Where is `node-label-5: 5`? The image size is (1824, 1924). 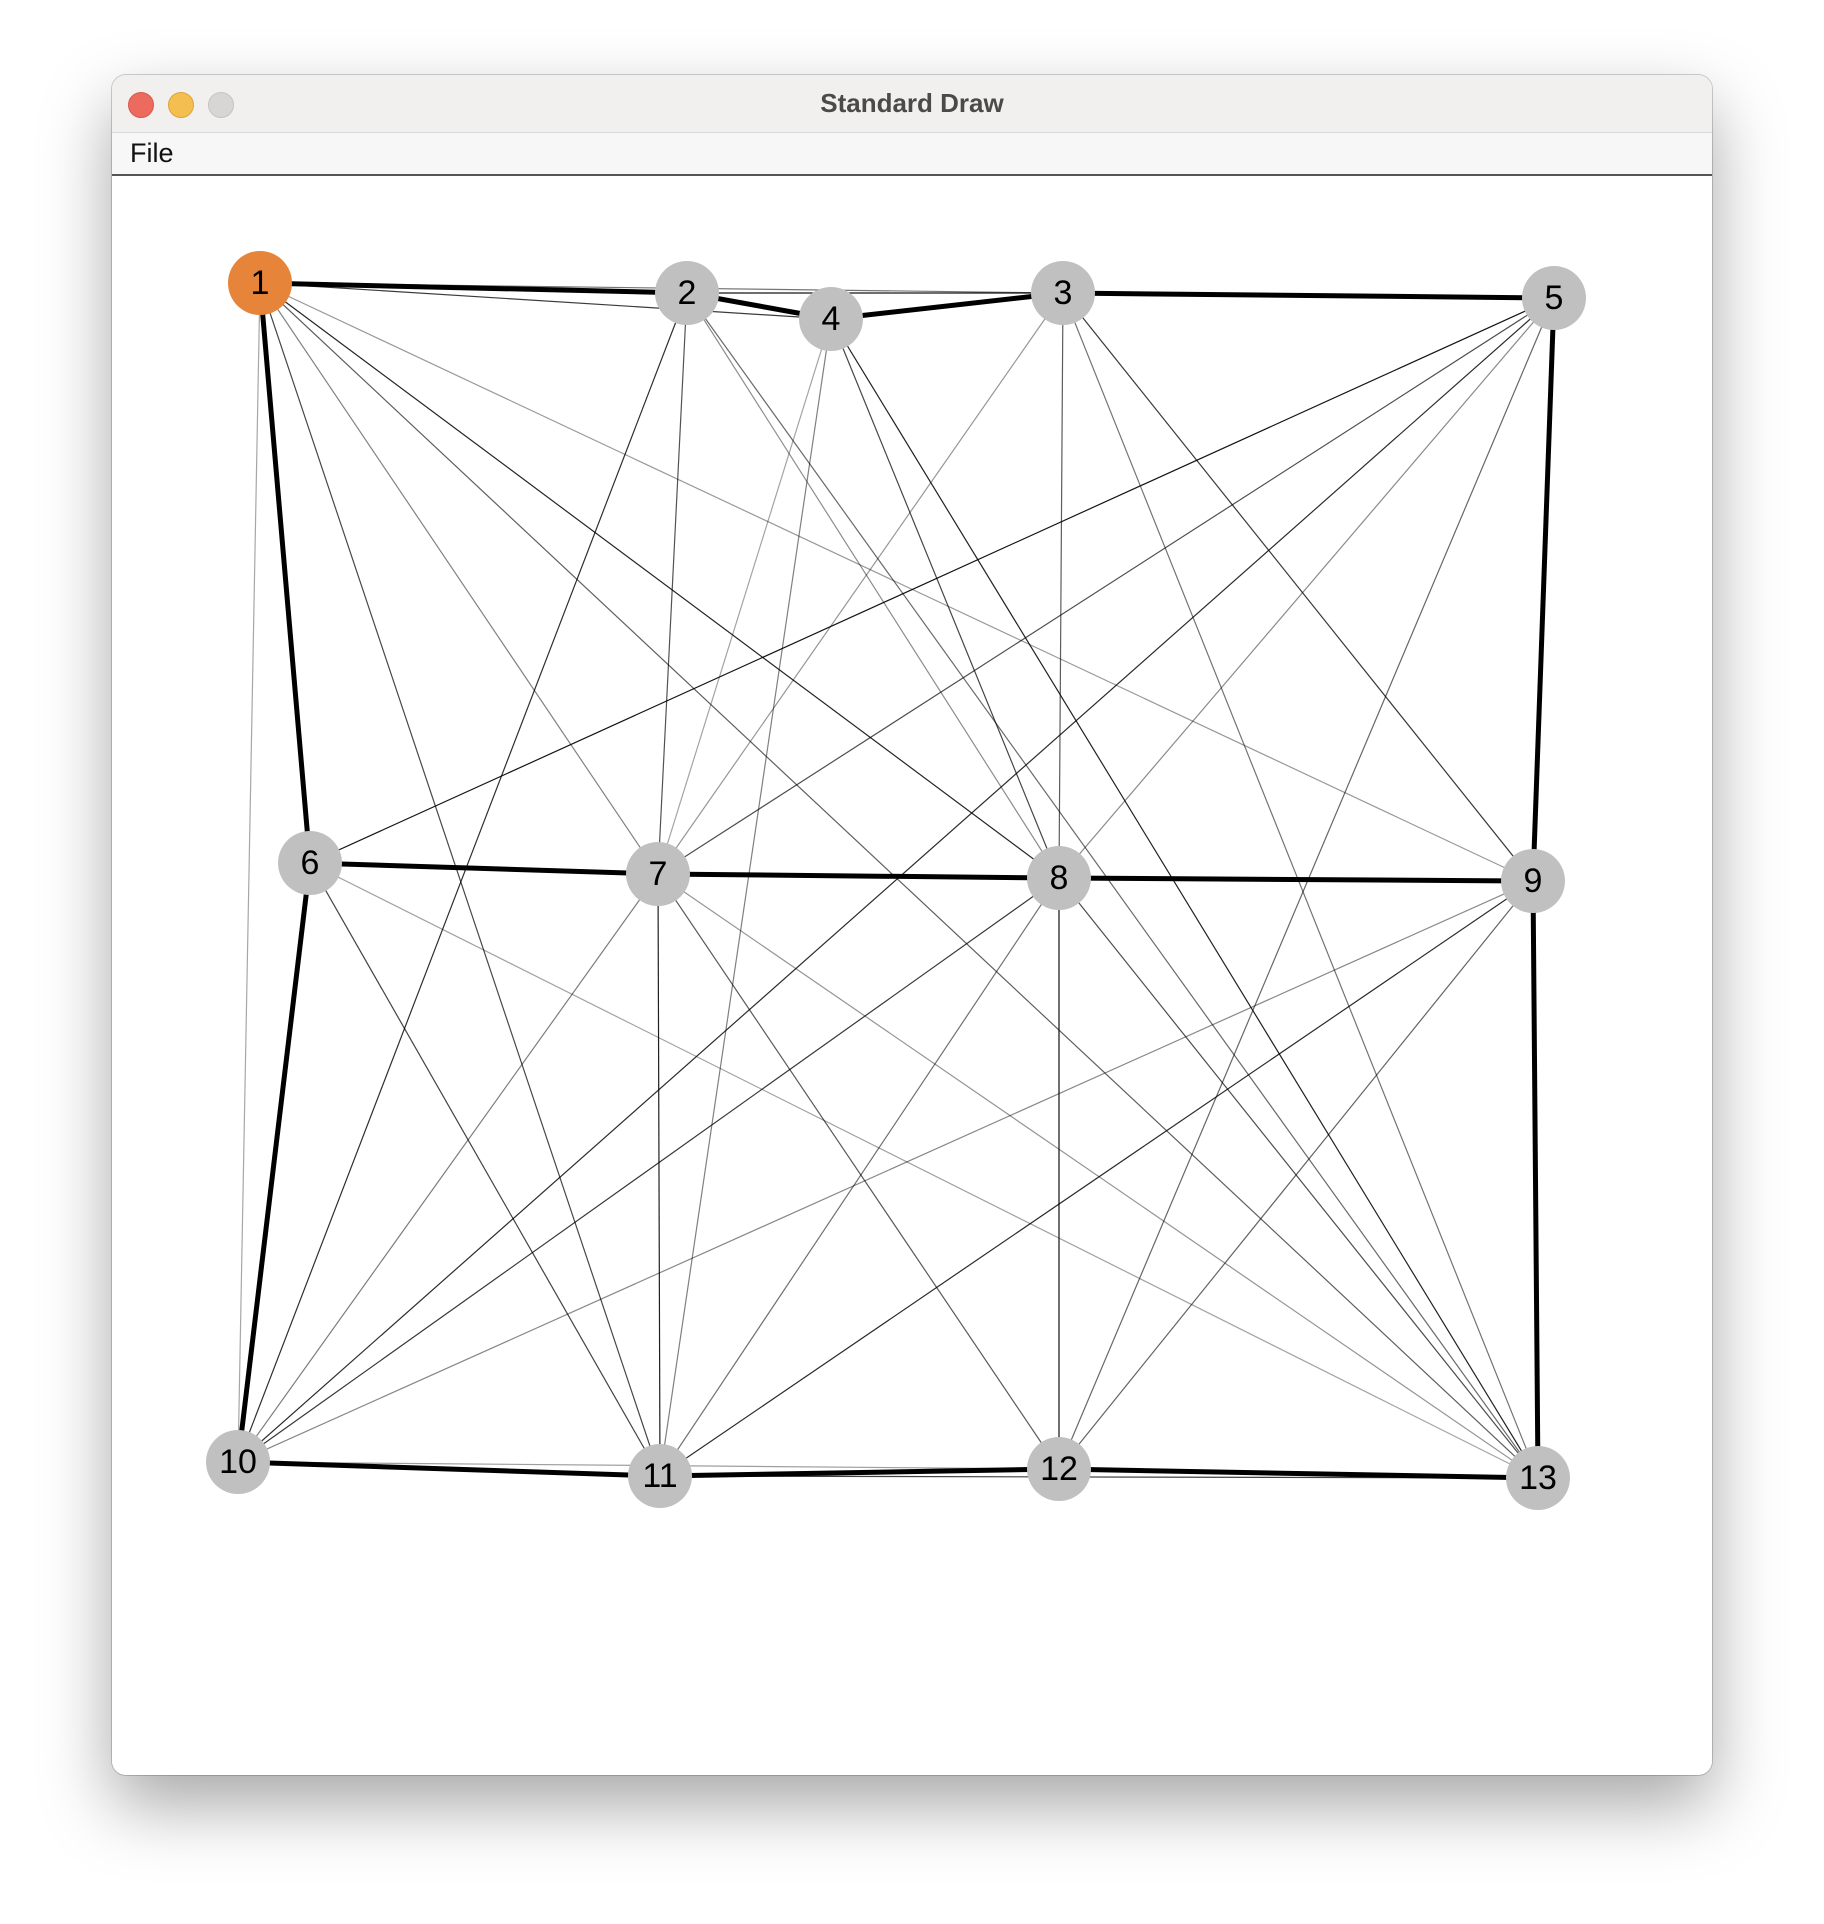 node-label-5: 5 is located at coordinates (1554, 298).